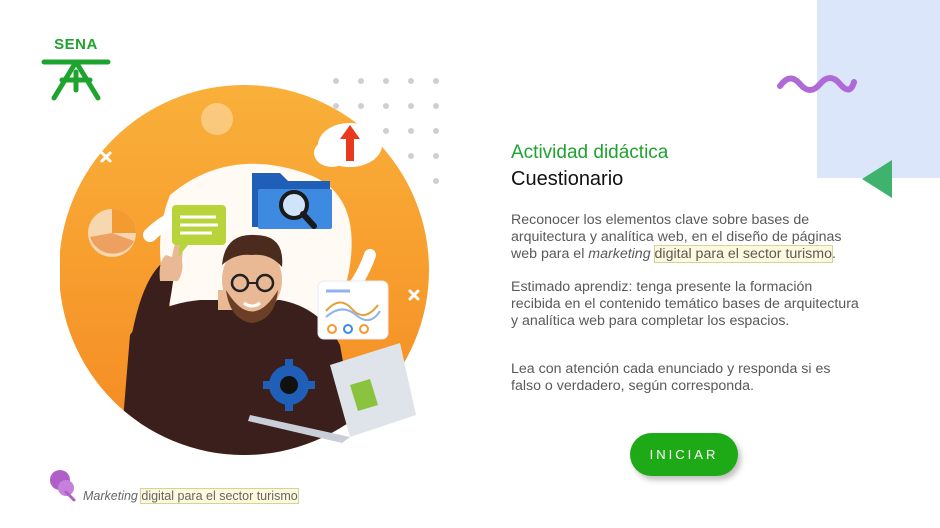  Describe the element at coordinates (619, 254) in the screenshot. I see `objective-italic: marketing` at that location.